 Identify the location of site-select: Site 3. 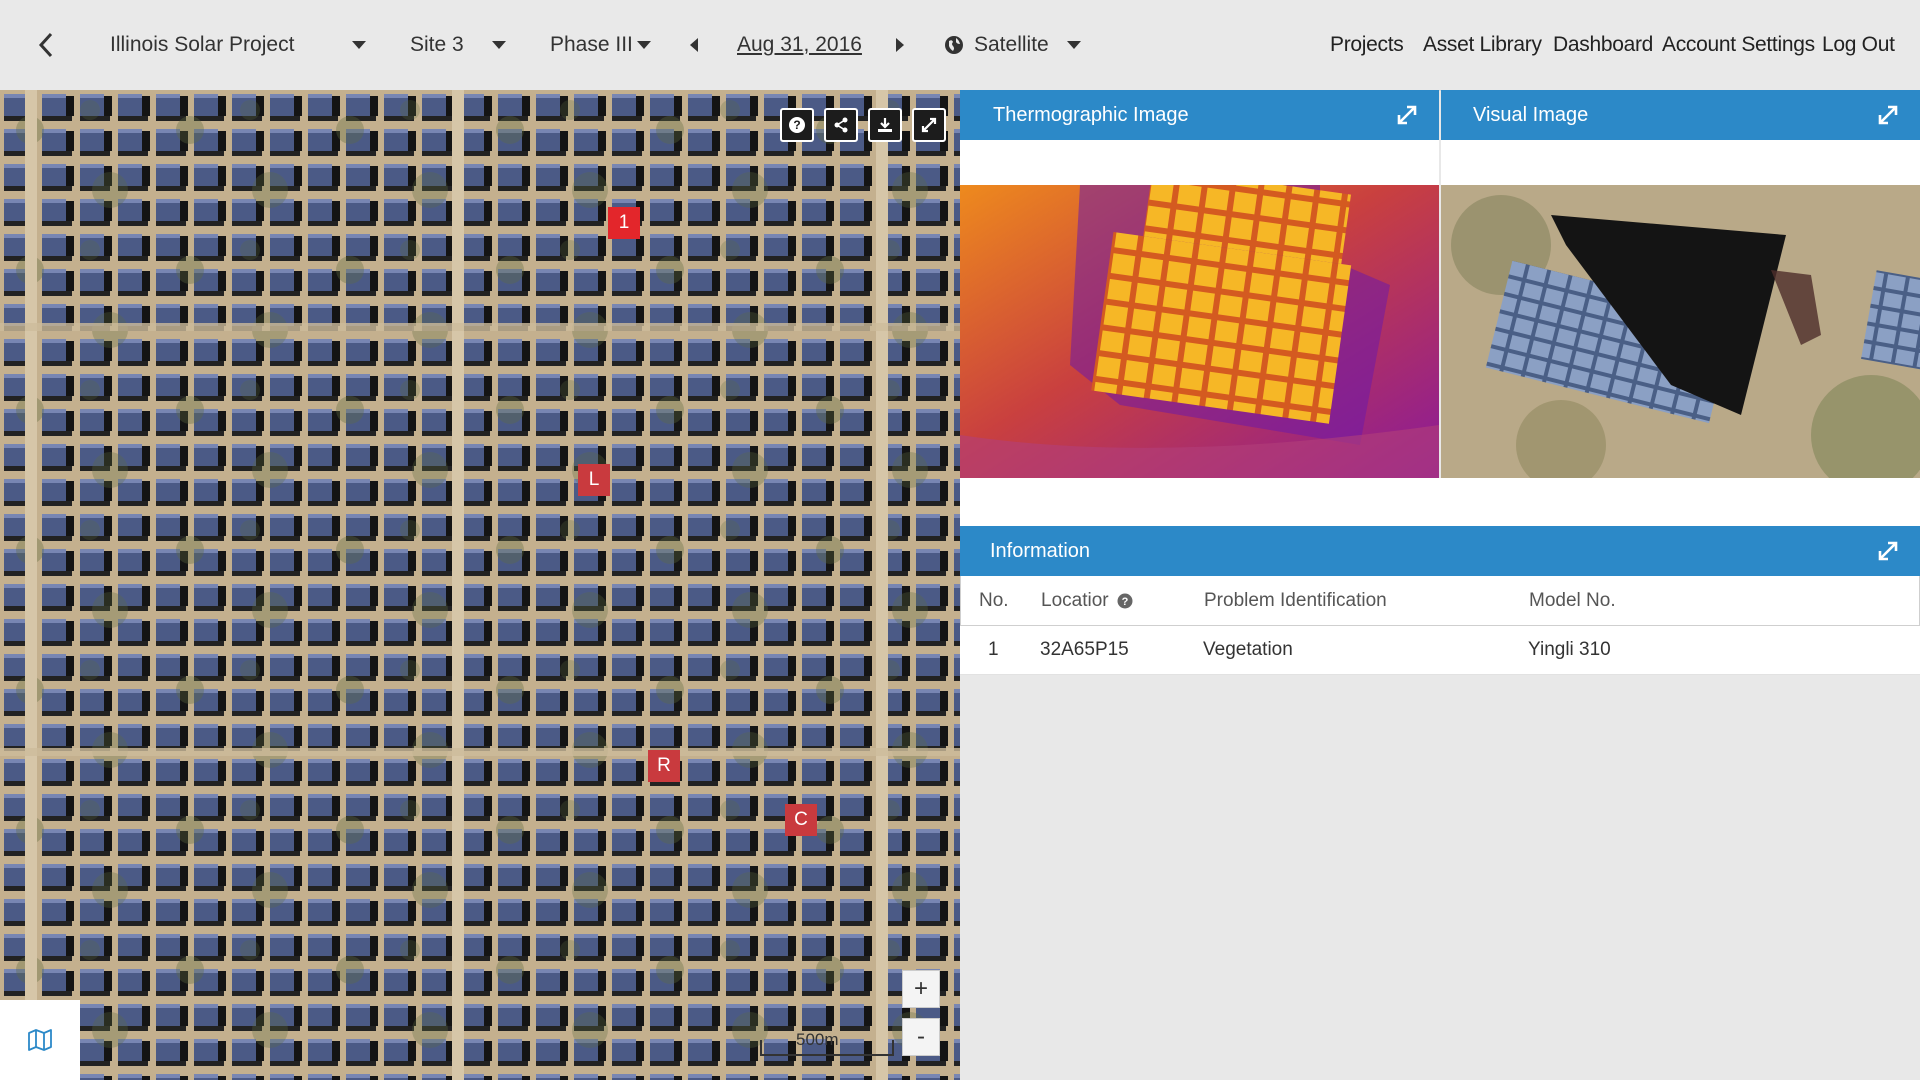
(437, 45).